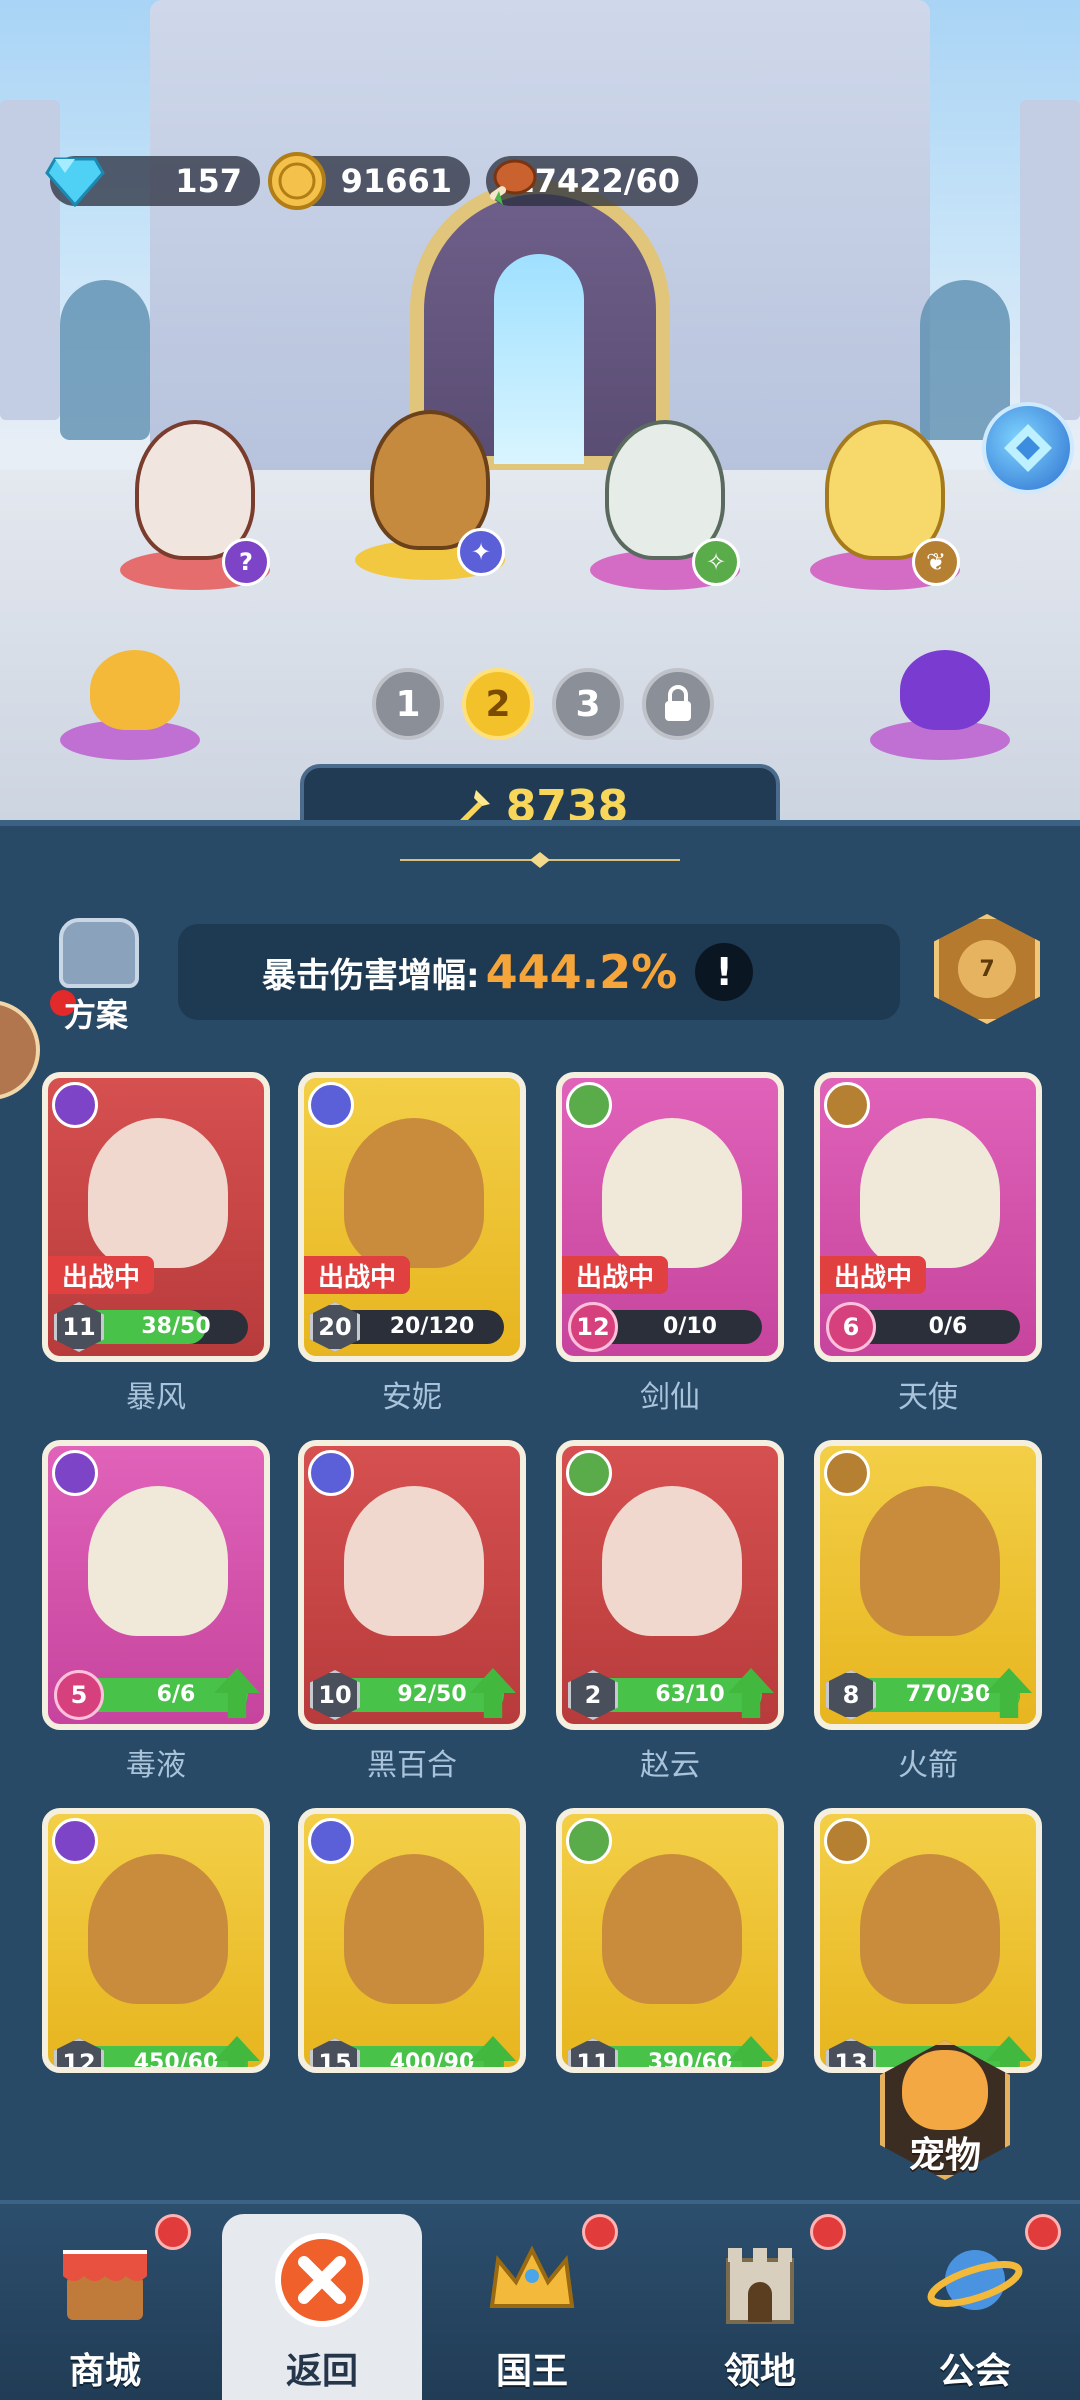 The height and width of the screenshot is (2400, 1080). What do you see at coordinates (987, 969) in the screenshot?
I see `rank-value: 7` at bounding box center [987, 969].